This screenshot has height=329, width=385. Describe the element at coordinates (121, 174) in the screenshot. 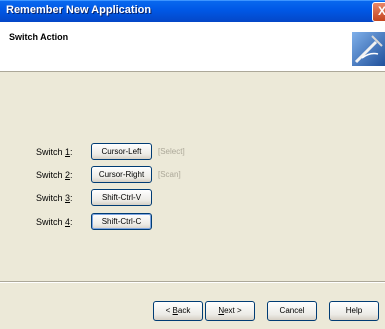

I see `switch-2-key-button: Cursor-Right` at that location.